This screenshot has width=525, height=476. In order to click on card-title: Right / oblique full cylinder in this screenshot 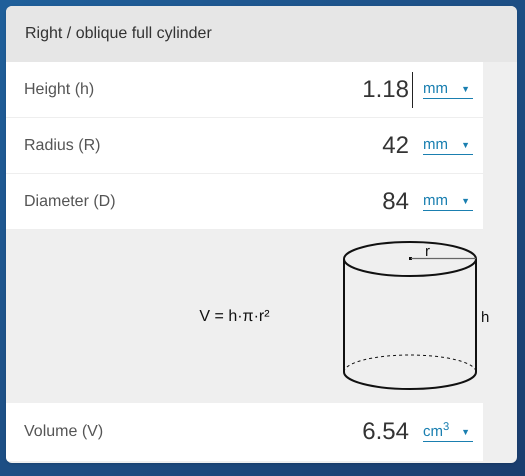, I will do `click(118, 34)`.